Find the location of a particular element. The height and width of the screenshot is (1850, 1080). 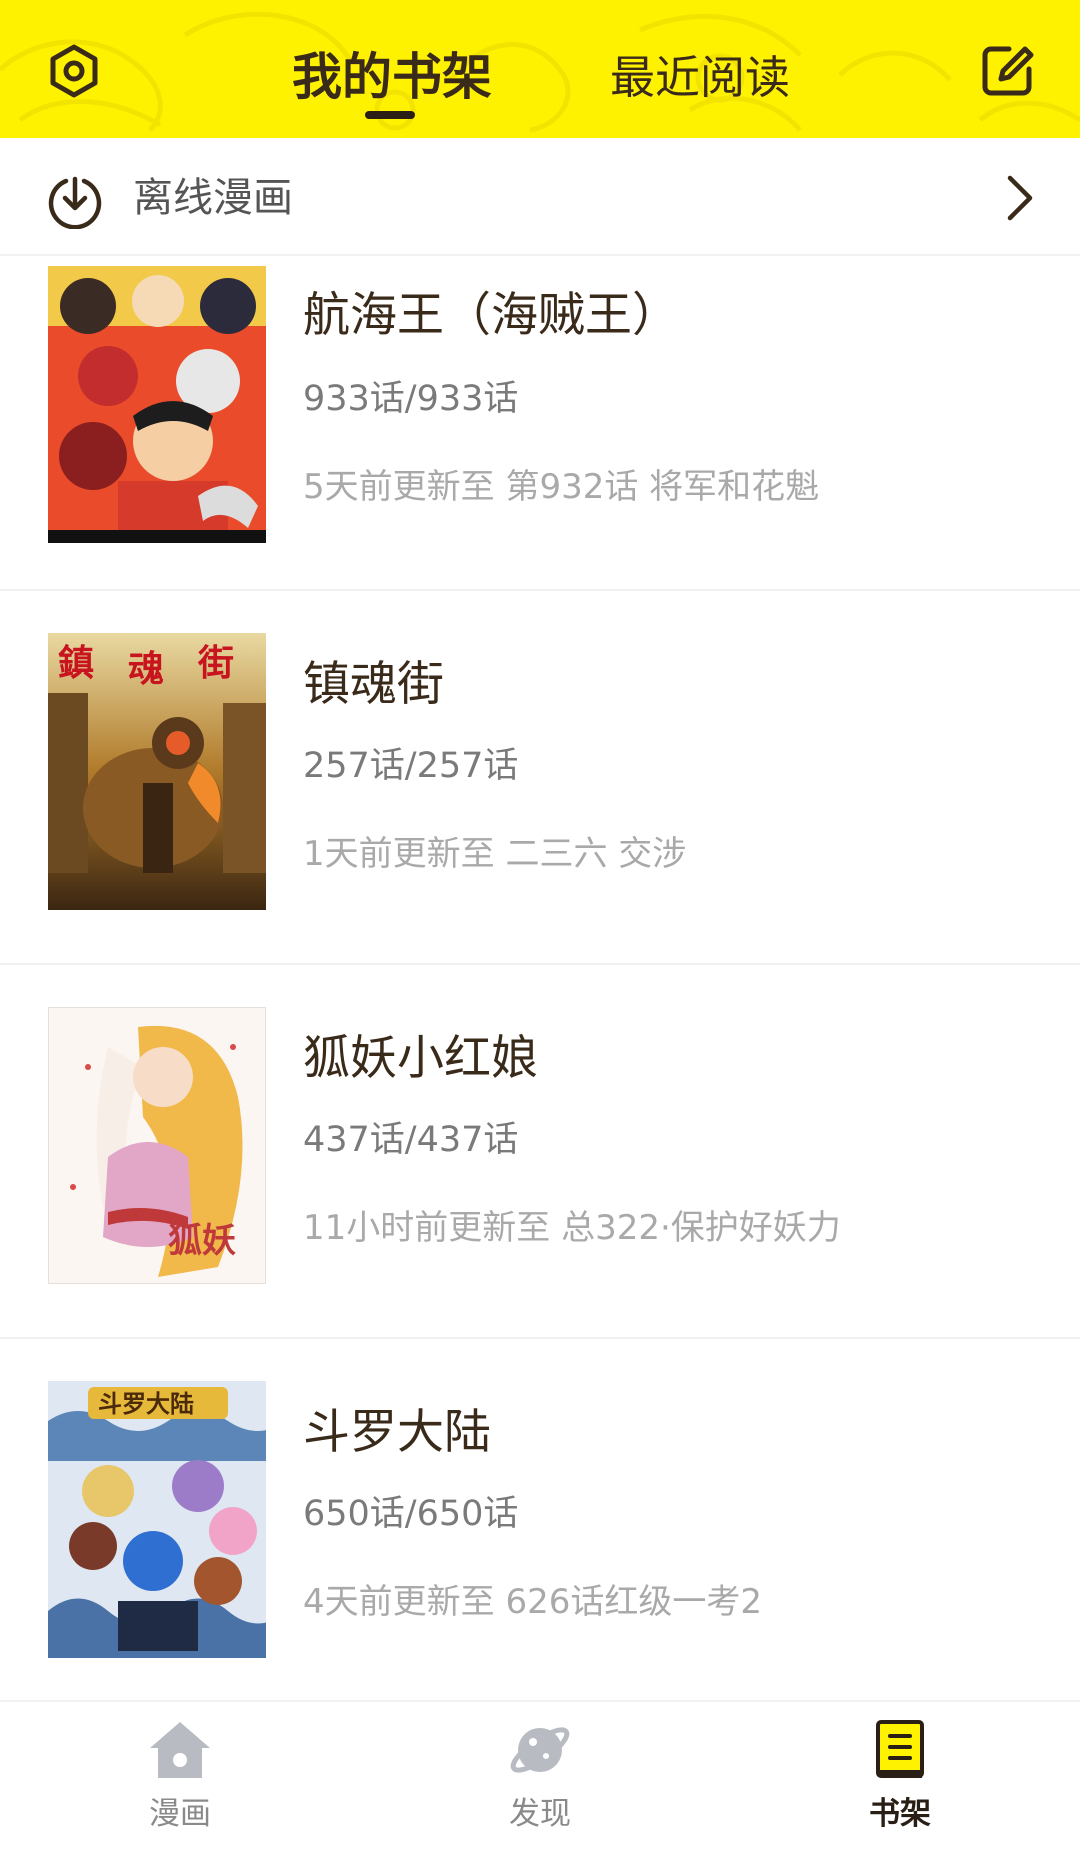

nav-discover-label: 发现 is located at coordinates (540, 1814).